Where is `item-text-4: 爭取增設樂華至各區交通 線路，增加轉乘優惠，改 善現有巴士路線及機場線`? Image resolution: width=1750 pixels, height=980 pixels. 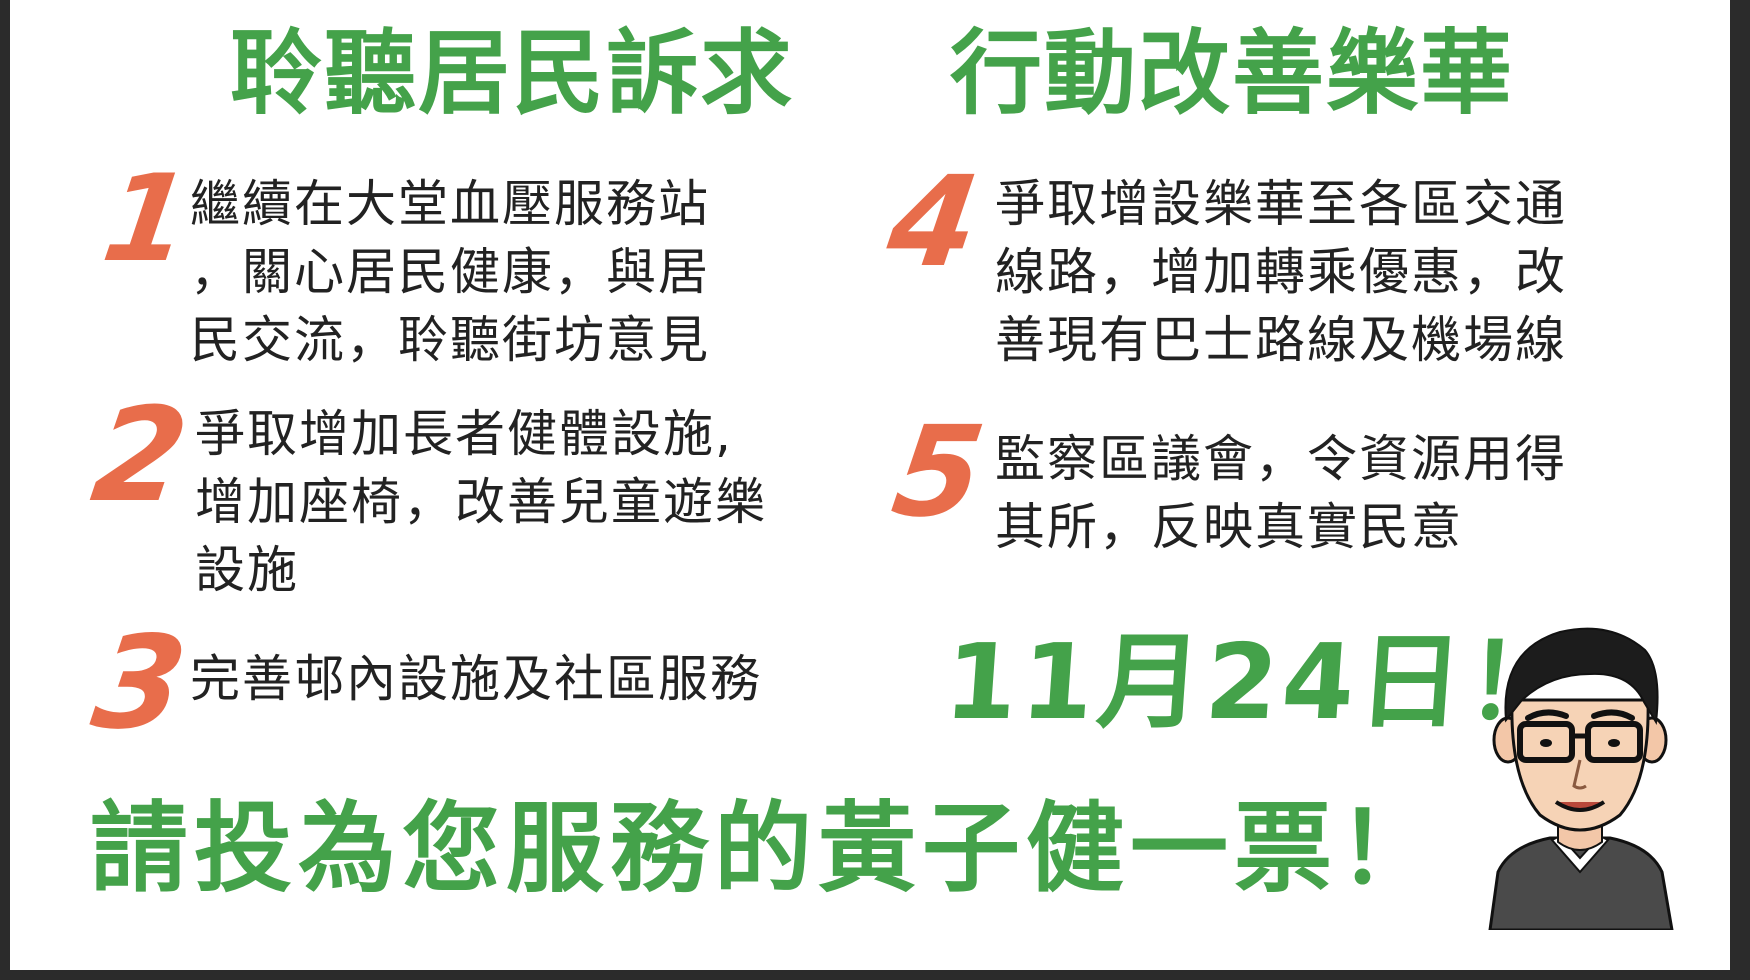 item-text-4: 爭取增設樂華至各區交通 線路，增加轉乘優惠，改 善現有巴士路線及機場線 is located at coordinates (1281, 272).